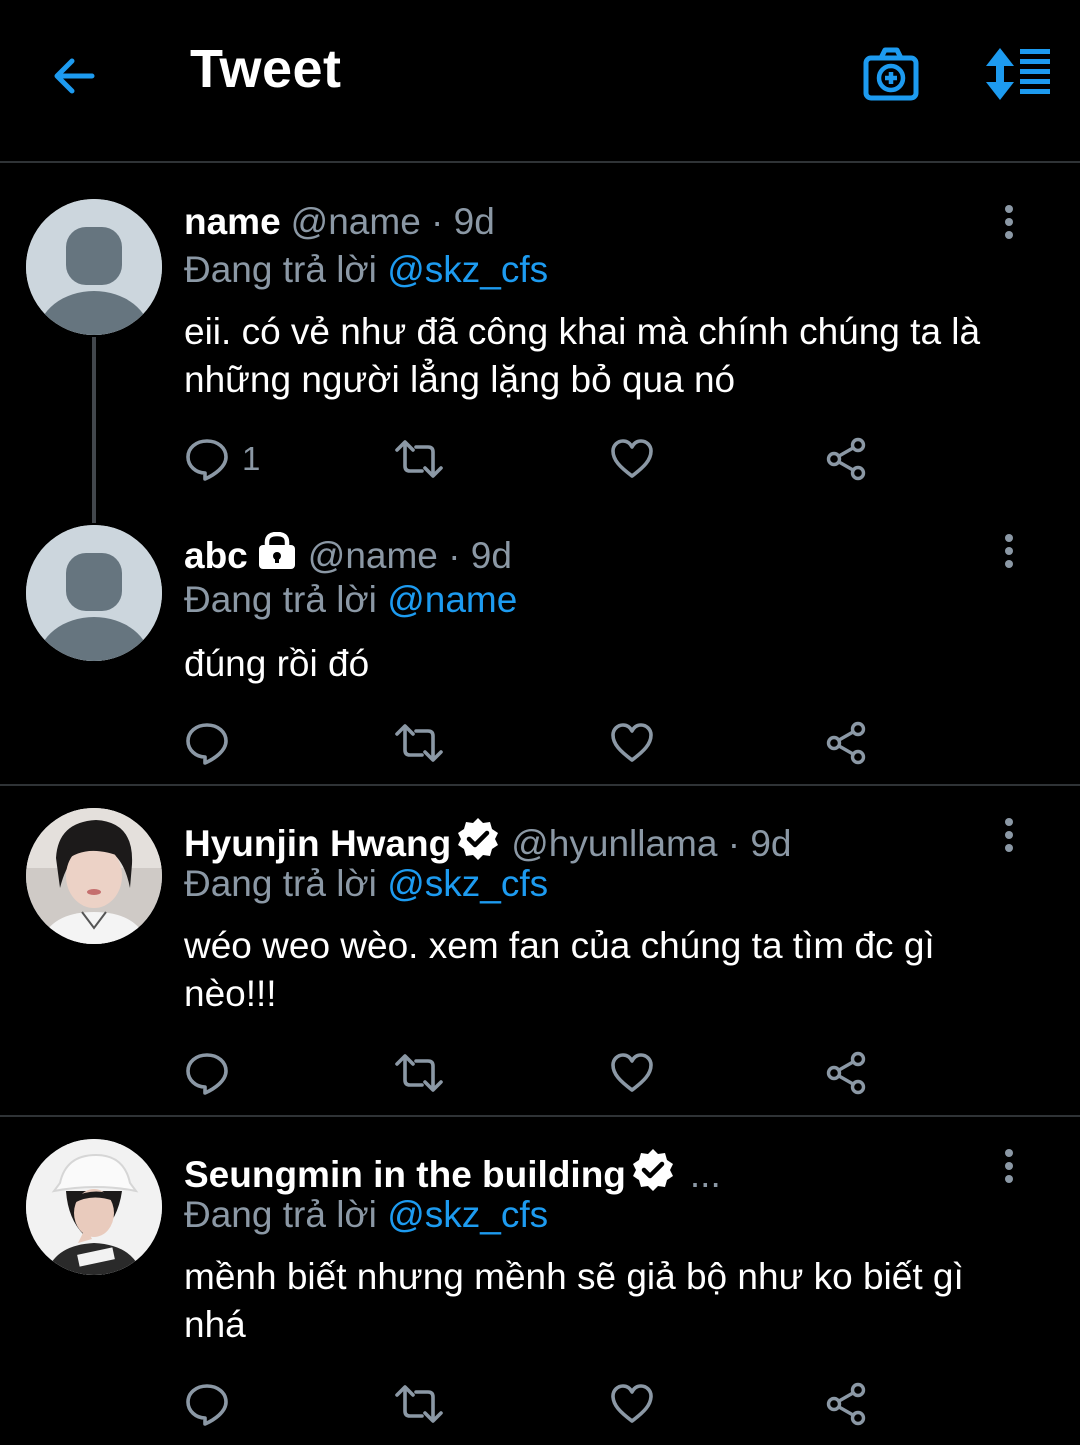  Describe the element at coordinates (653, 1174) in the screenshot. I see `verified-badge-icon` at that location.